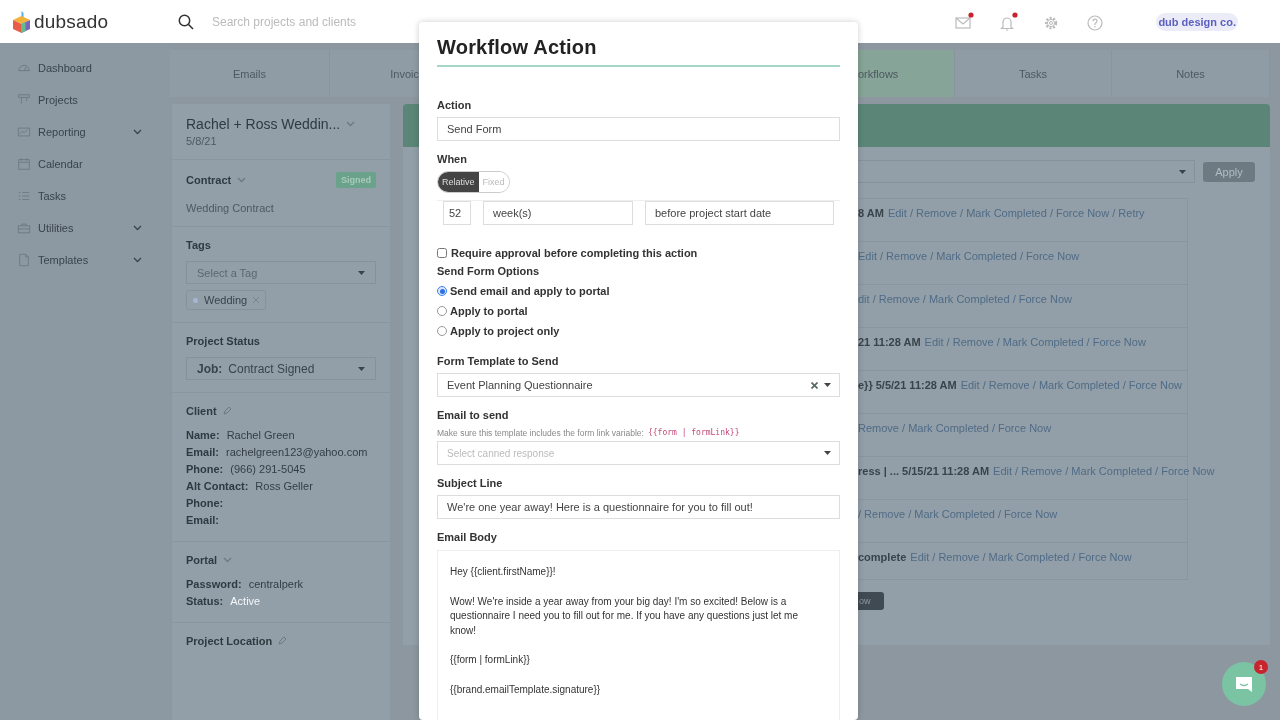  I want to click on field-label: Action, so click(455, 105).